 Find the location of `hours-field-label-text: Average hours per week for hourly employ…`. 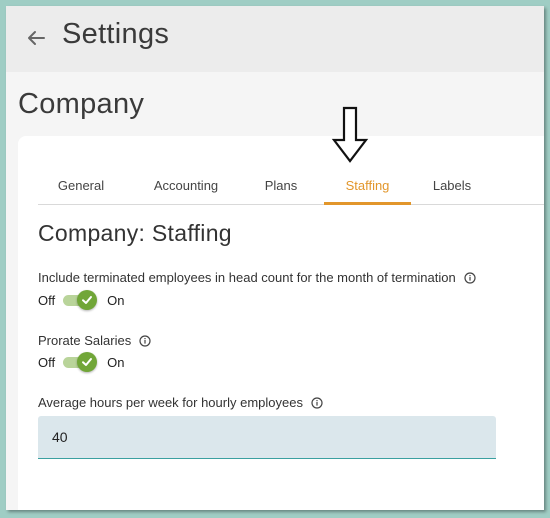

hours-field-label-text: Average hours per week for hourly employ… is located at coordinates (170, 402).